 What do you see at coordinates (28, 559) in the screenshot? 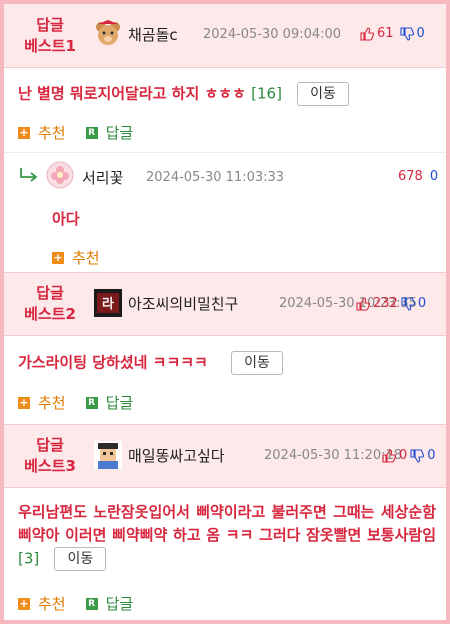
I see `best3-reply-count: [3]` at bounding box center [28, 559].